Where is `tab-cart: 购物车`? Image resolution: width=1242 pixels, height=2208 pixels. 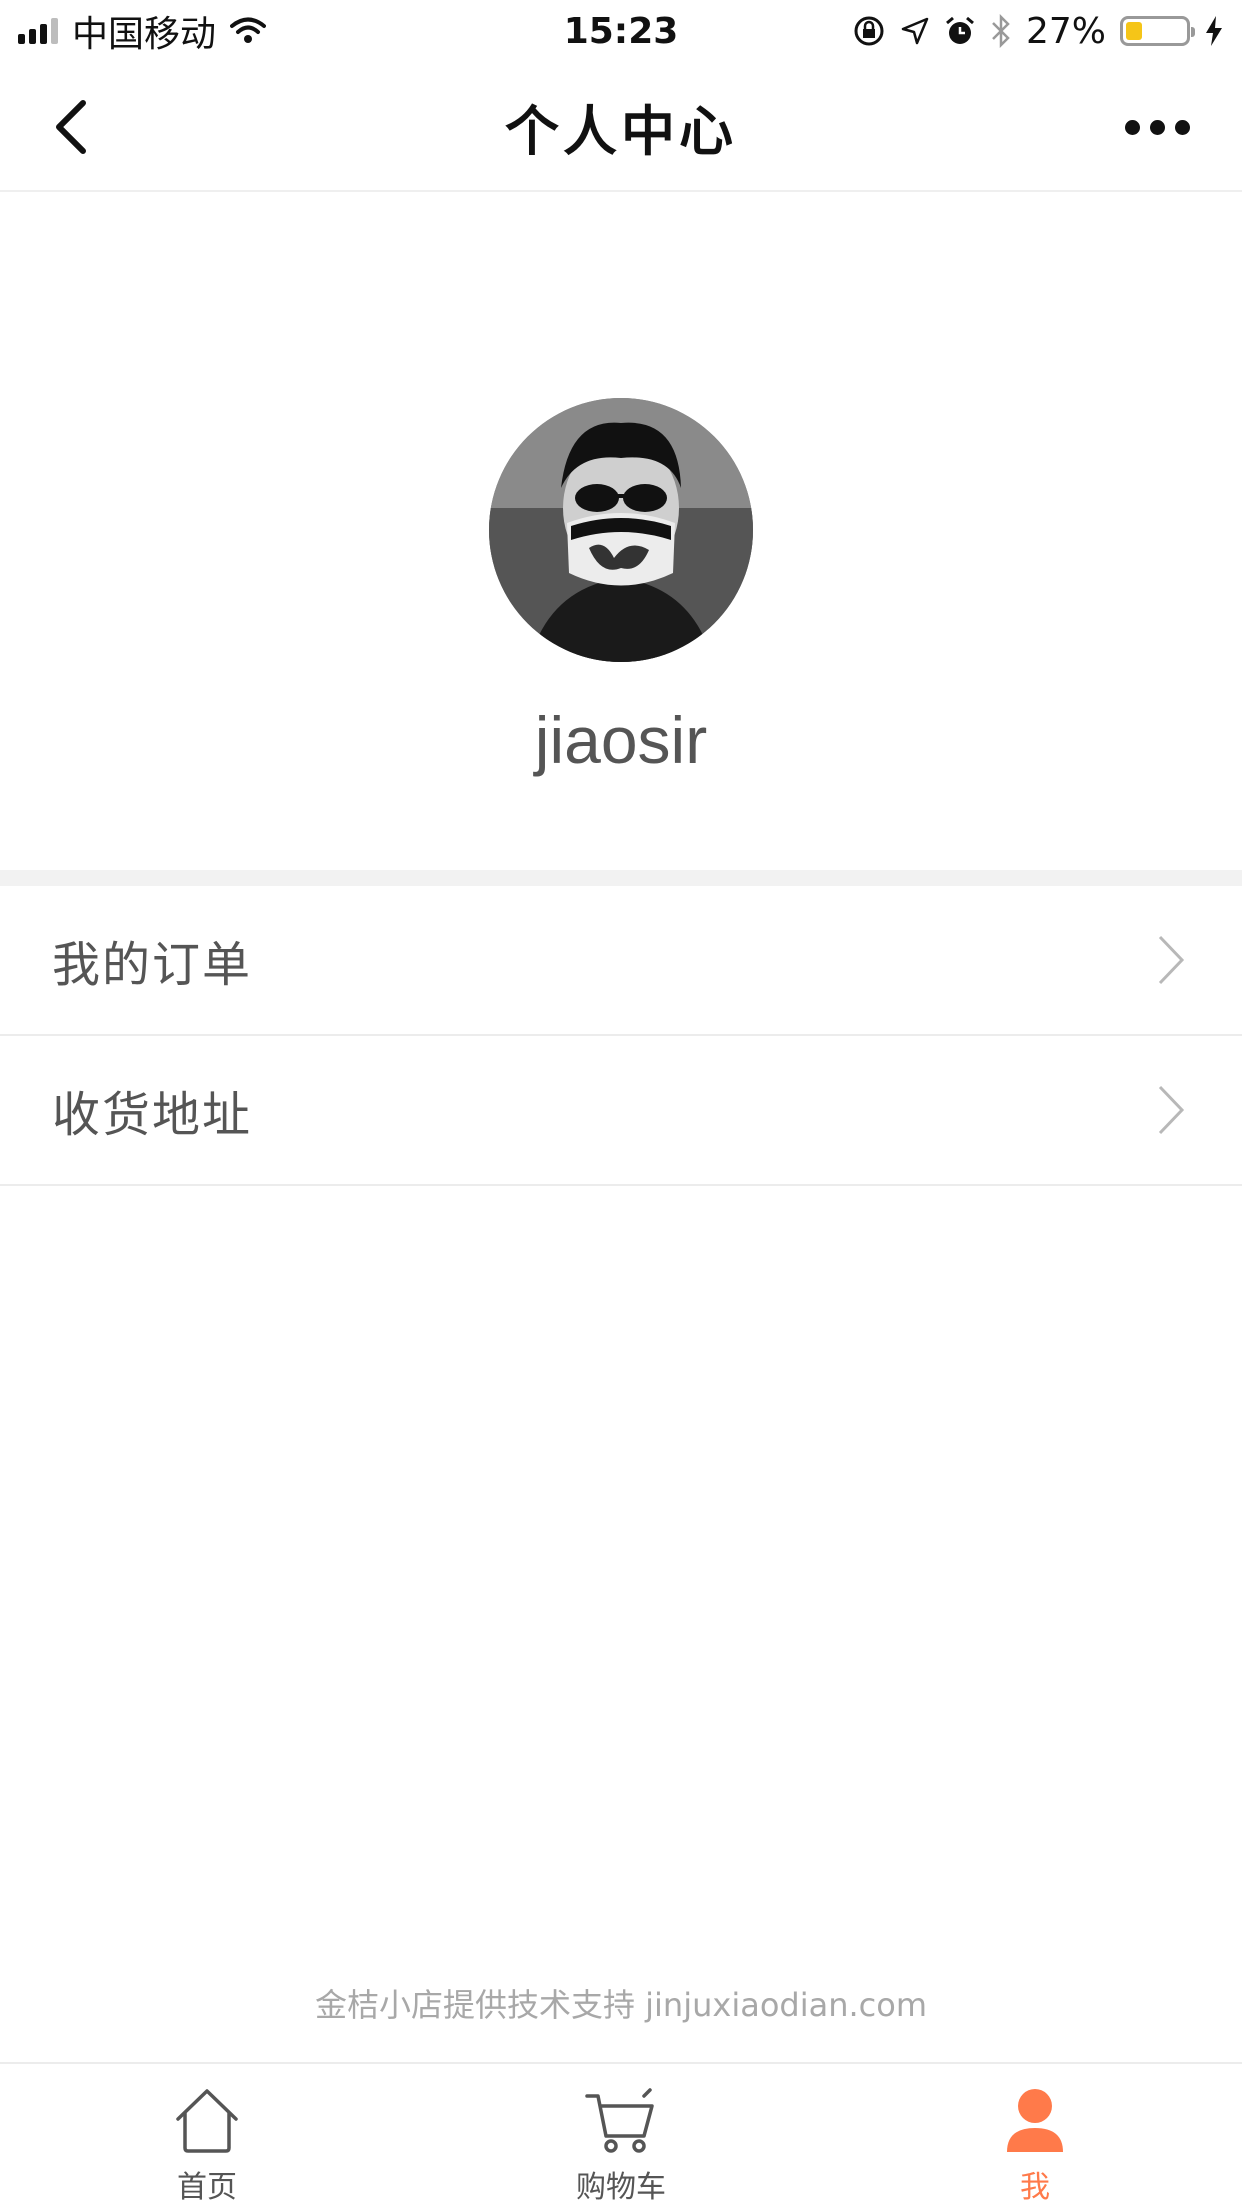 tab-cart: 购物车 is located at coordinates (621, 2136).